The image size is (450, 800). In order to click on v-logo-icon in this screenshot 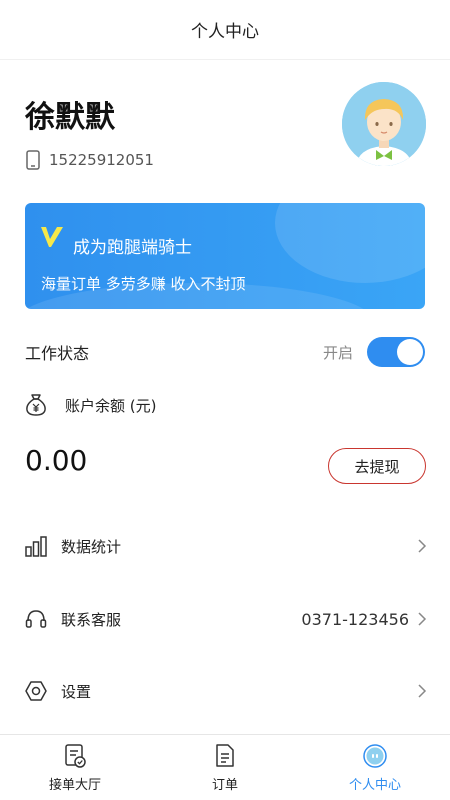, I will do `click(52, 237)`.